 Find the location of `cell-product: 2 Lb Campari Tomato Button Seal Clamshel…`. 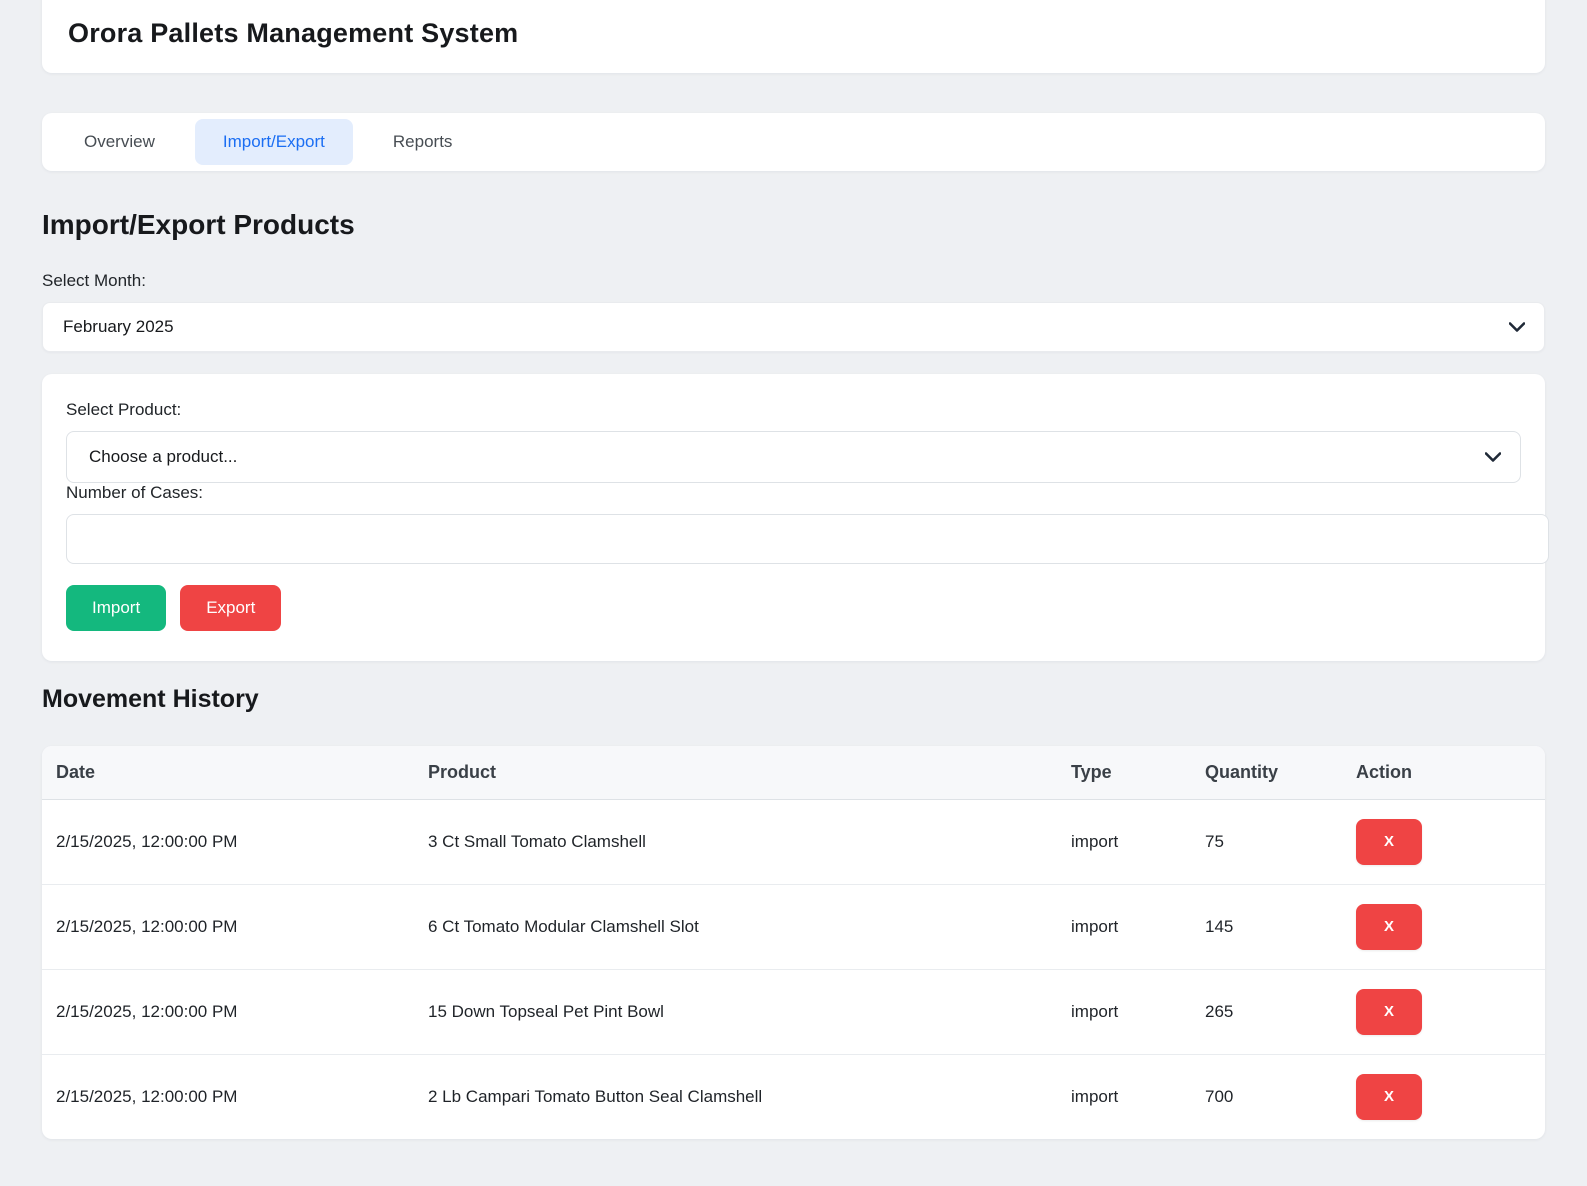

cell-product: 2 Lb Campari Tomato Button Seal Clamshel… is located at coordinates (735, 1096).